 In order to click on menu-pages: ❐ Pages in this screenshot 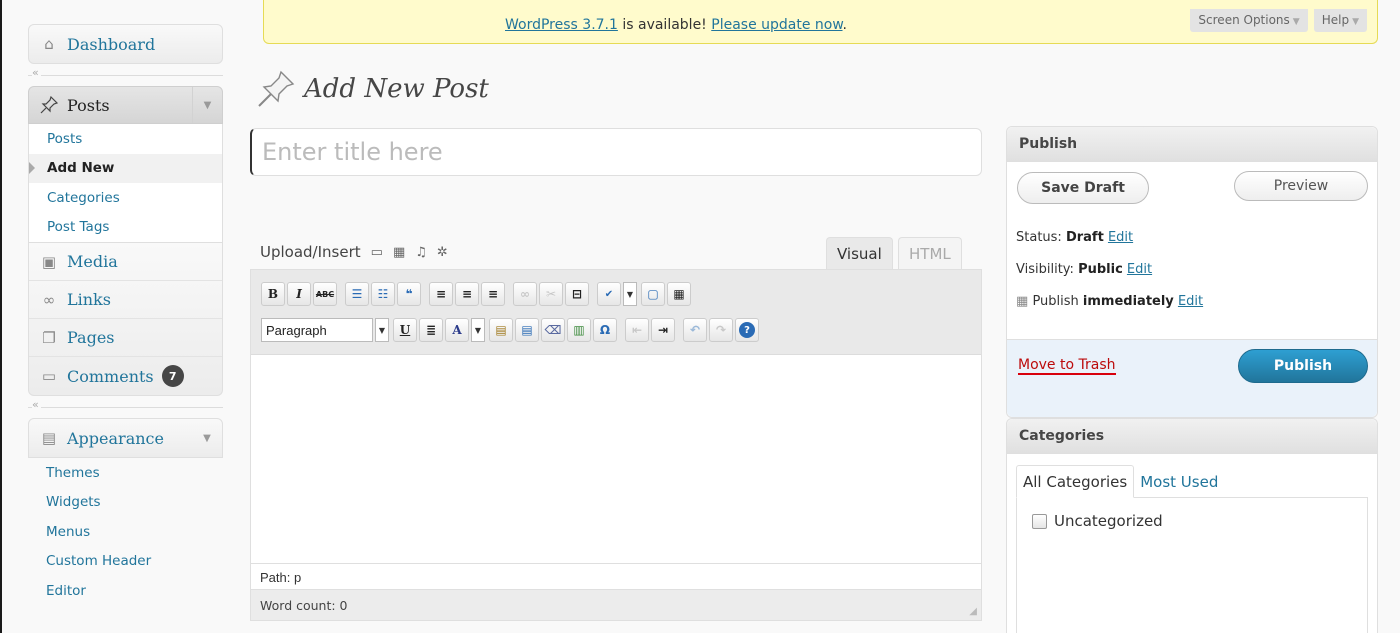, I will do `click(125, 338)`.